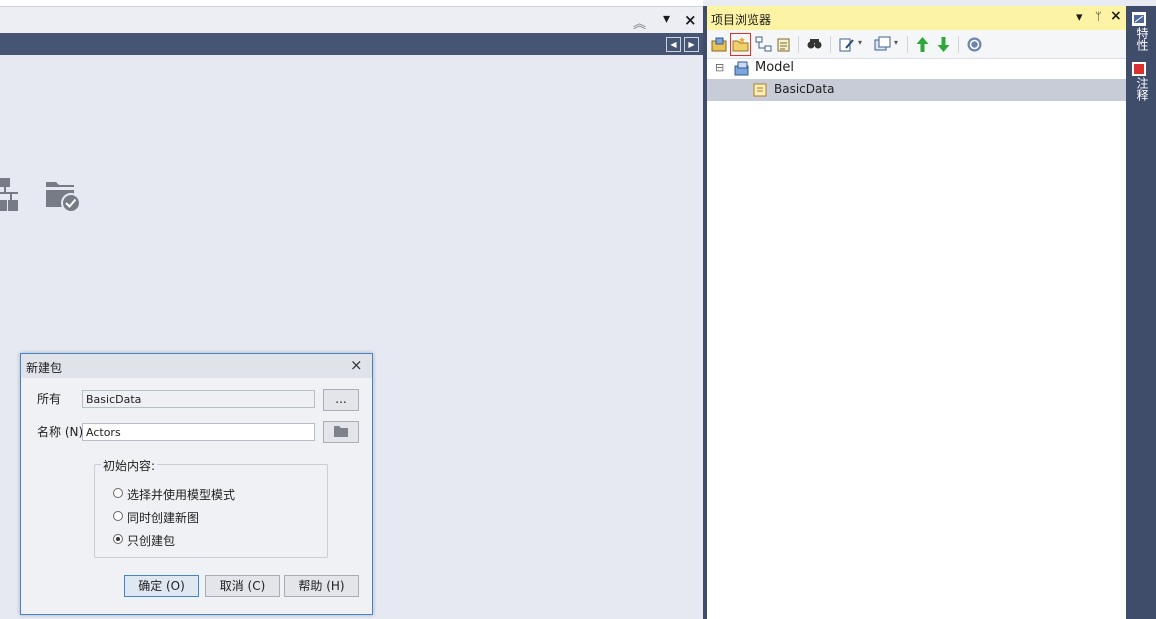  What do you see at coordinates (213, 517) in the screenshot?
I see `option-create-diagram: 同时创建新图` at bounding box center [213, 517].